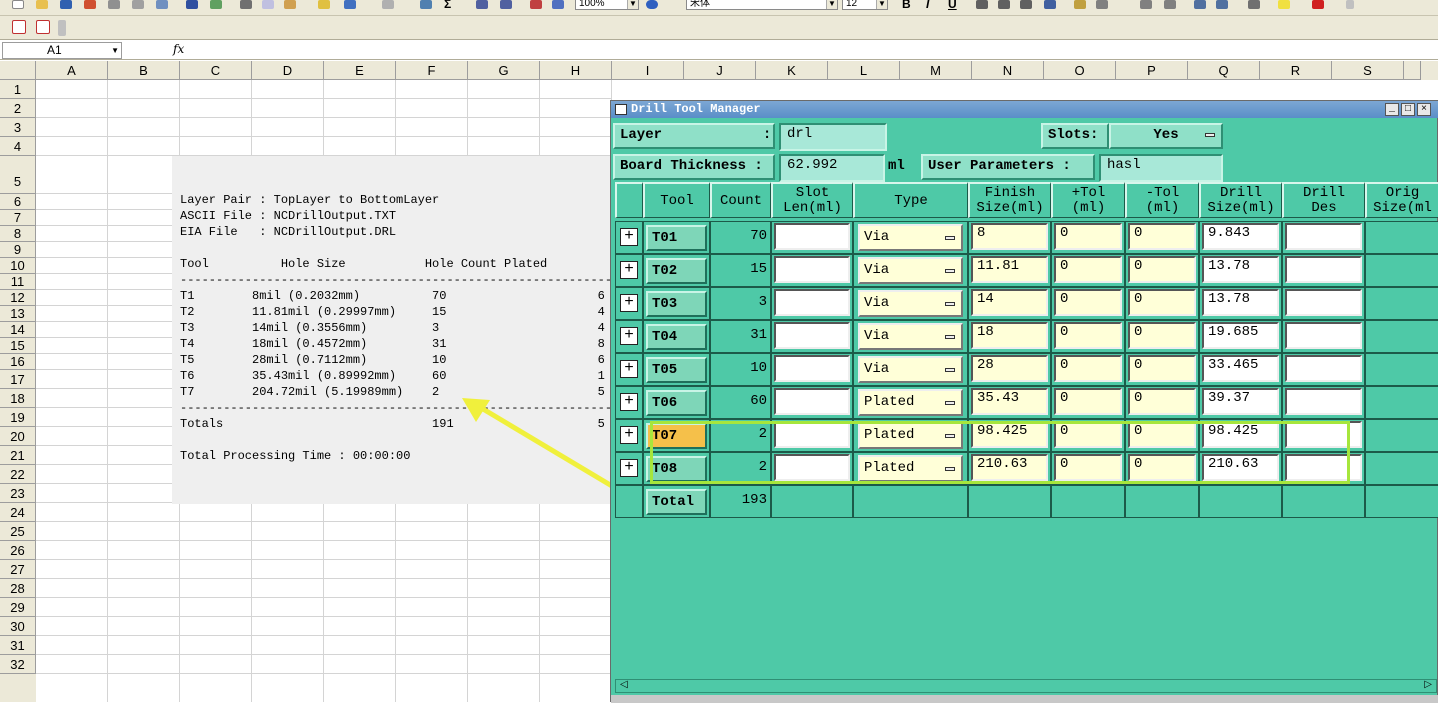 Image resolution: width=1438 pixels, height=703 pixels. I want to click on scroll-left-icon: ◁, so click(624, 684).